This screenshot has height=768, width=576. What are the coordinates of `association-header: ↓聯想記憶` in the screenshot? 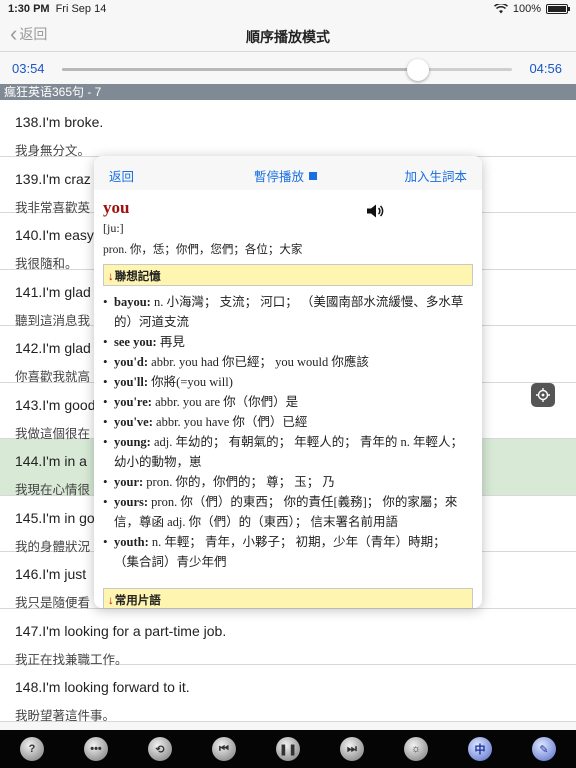 It's located at (288, 275).